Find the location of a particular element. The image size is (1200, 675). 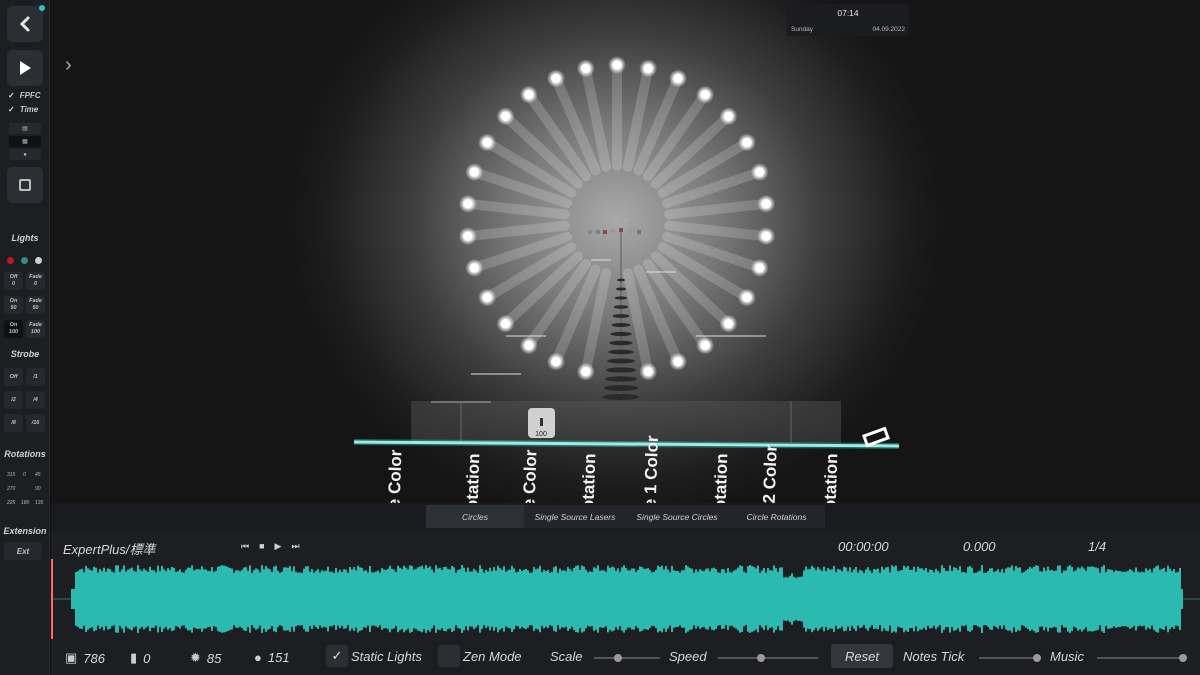

fpfc-toggle: ✓ FPFC is located at coordinates (24, 95).